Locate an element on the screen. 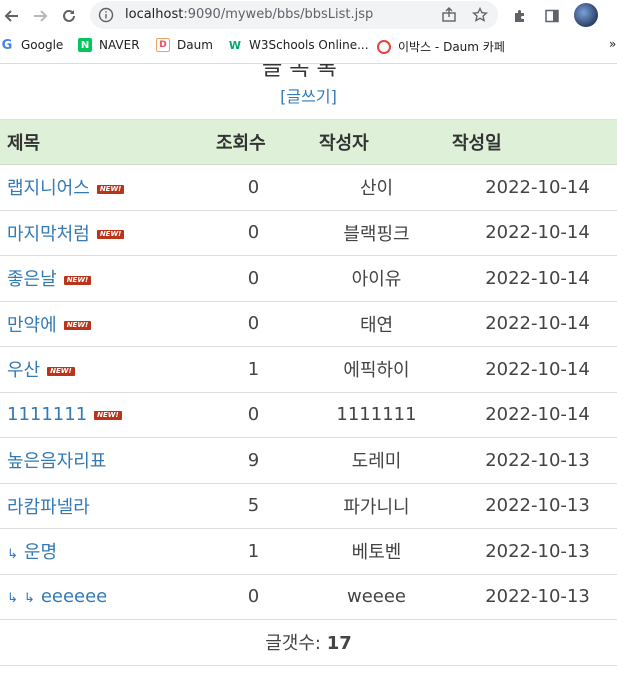 The height and width of the screenshot is (674, 617). post-title-cell: 랩지니어스 NEW! is located at coordinates (100, 187).